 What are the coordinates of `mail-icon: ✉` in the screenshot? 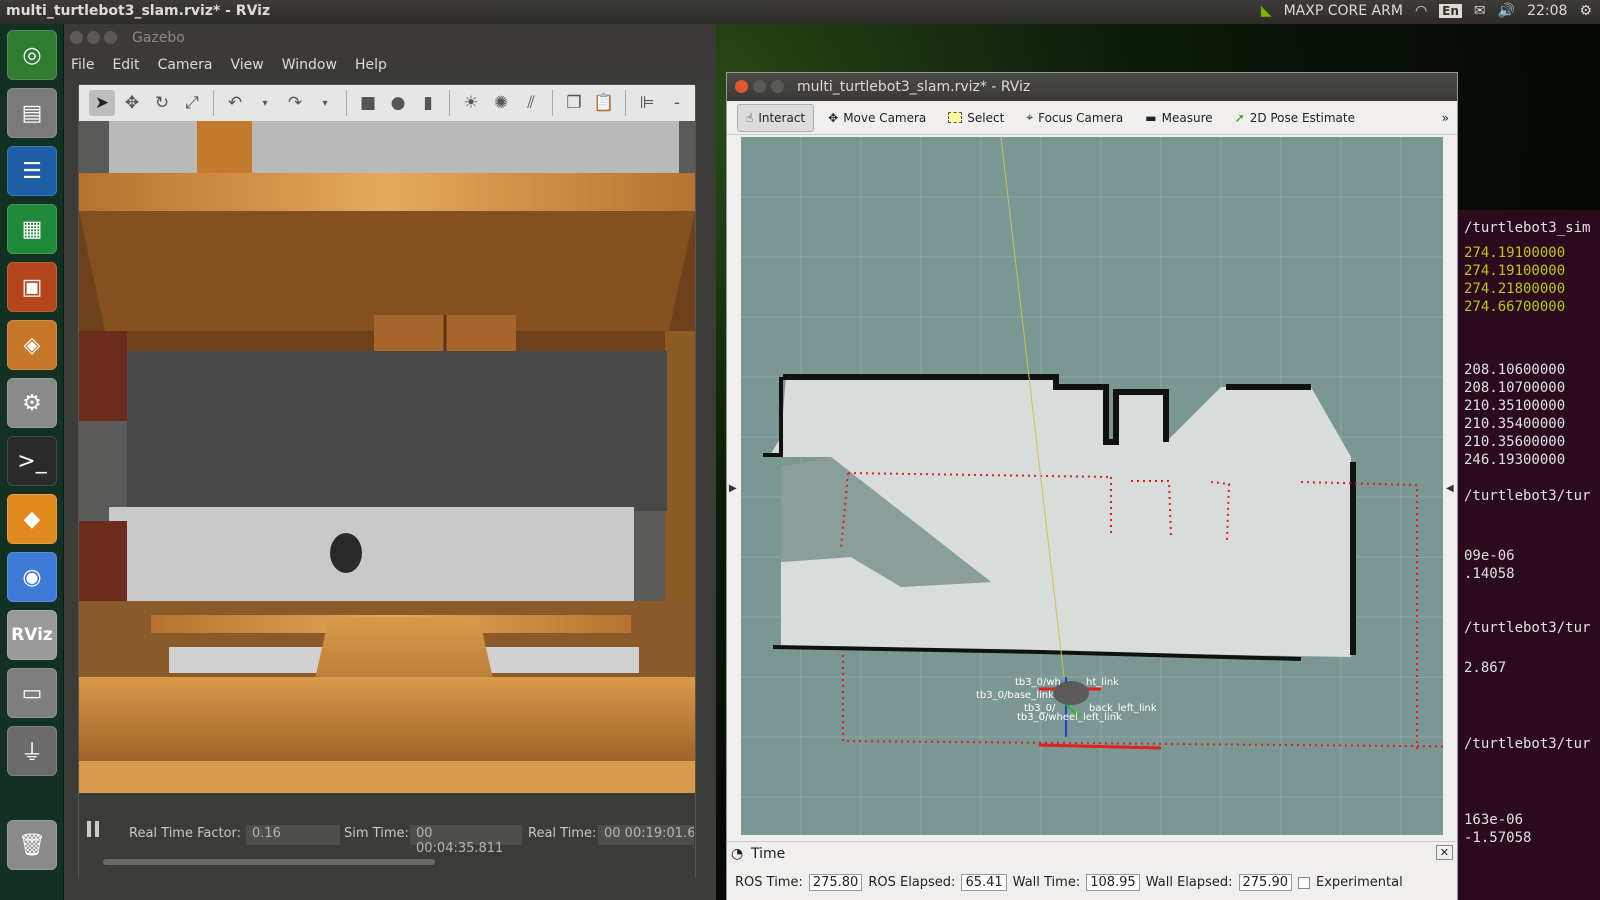 It's located at (1480, 11).